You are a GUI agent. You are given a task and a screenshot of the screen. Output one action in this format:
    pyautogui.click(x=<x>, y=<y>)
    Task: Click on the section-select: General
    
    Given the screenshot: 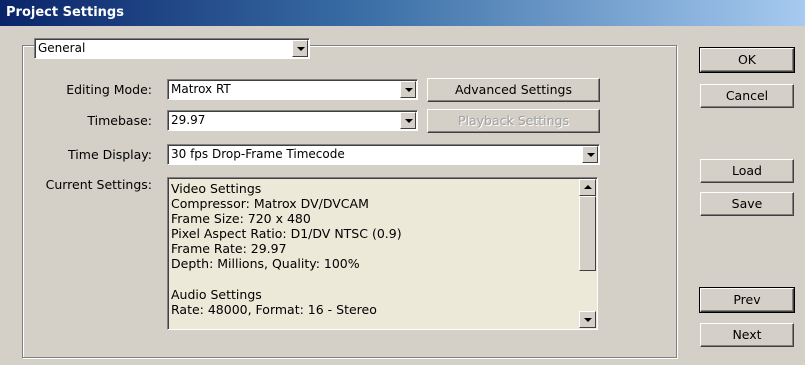 What is the action you would take?
    pyautogui.click(x=172, y=48)
    